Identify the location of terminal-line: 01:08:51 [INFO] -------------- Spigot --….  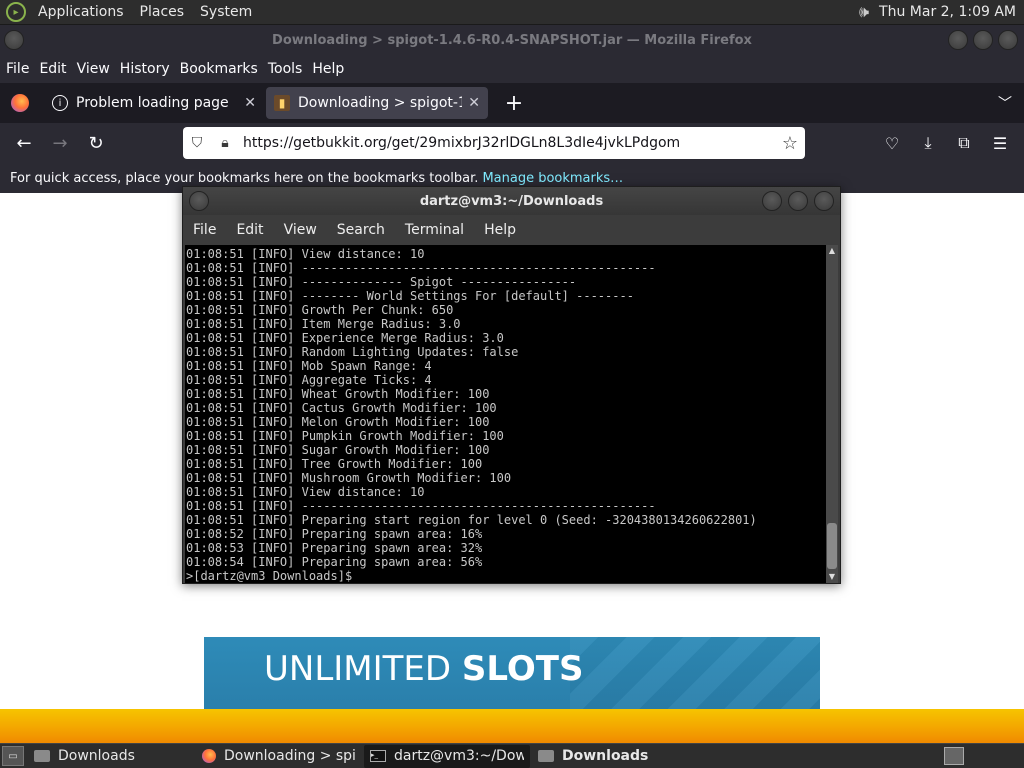
(381, 282).